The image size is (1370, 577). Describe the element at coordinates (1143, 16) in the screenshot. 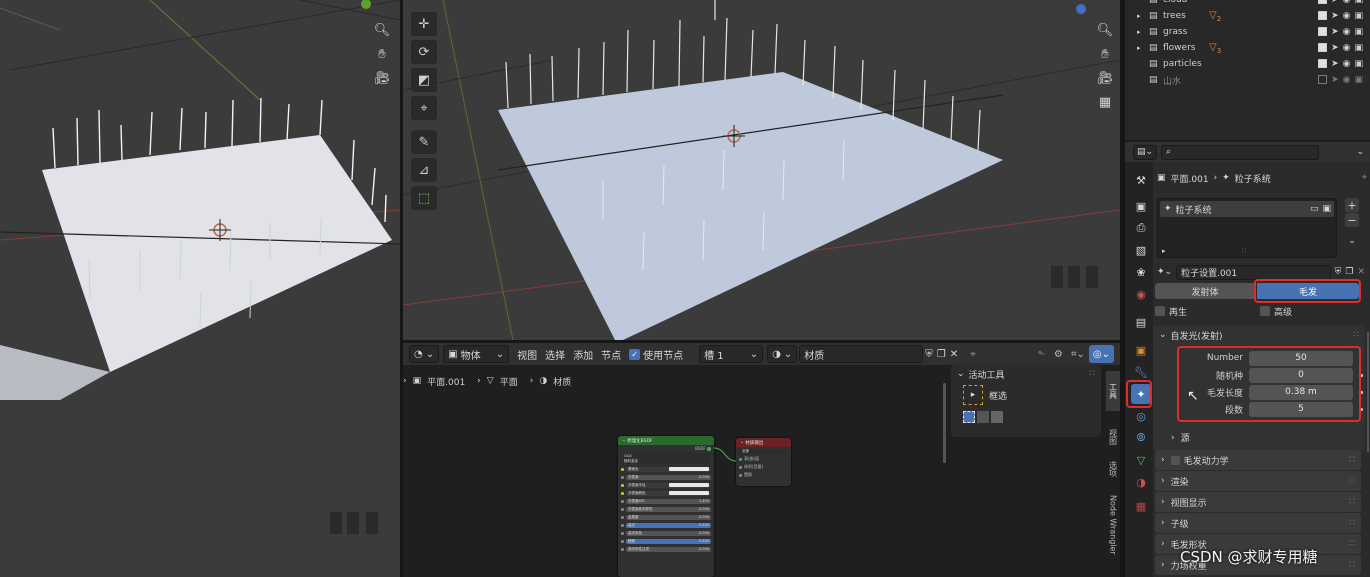

I see `expand-arrow-icon: ▸` at that location.